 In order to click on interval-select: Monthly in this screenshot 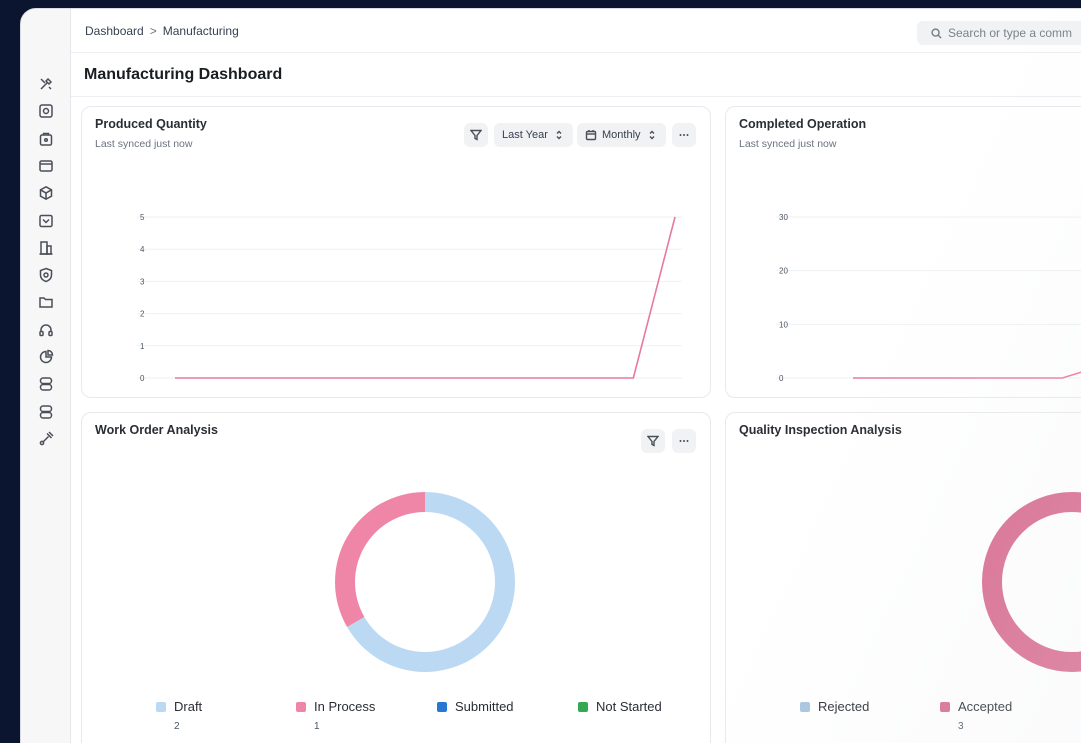, I will do `click(621, 135)`.